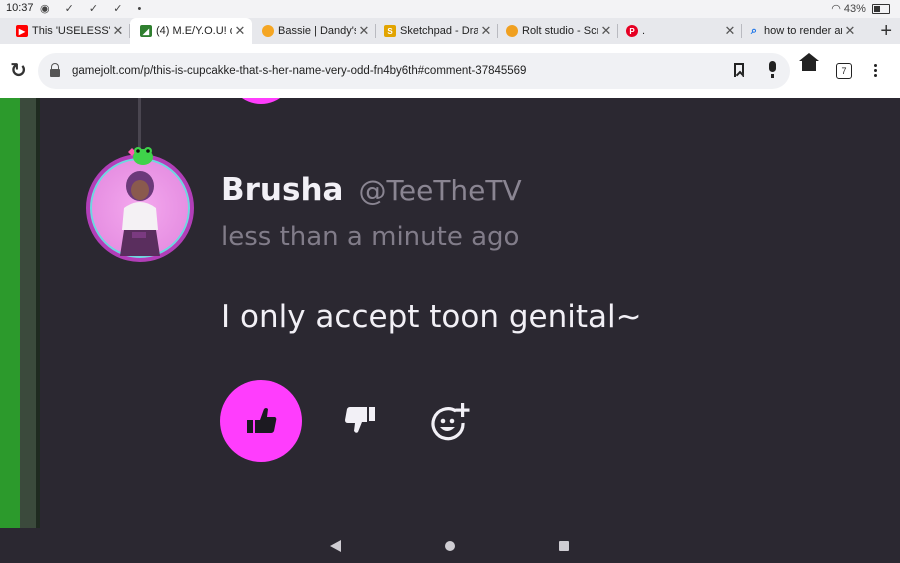  What do you see at coordinates (282, 190) in the screenshot?
I see `author-name: Brusha` at bounding box center [282, 190].